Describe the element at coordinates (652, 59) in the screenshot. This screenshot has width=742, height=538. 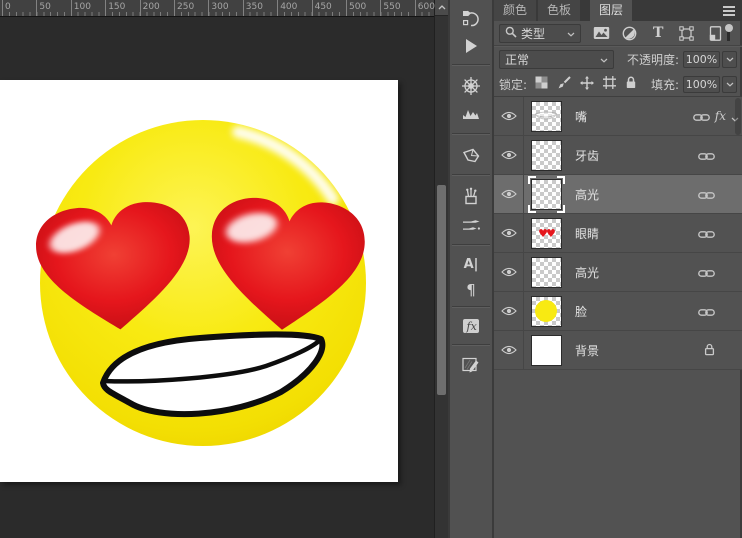
I see `opacity-label: 不透明度:` at that location.